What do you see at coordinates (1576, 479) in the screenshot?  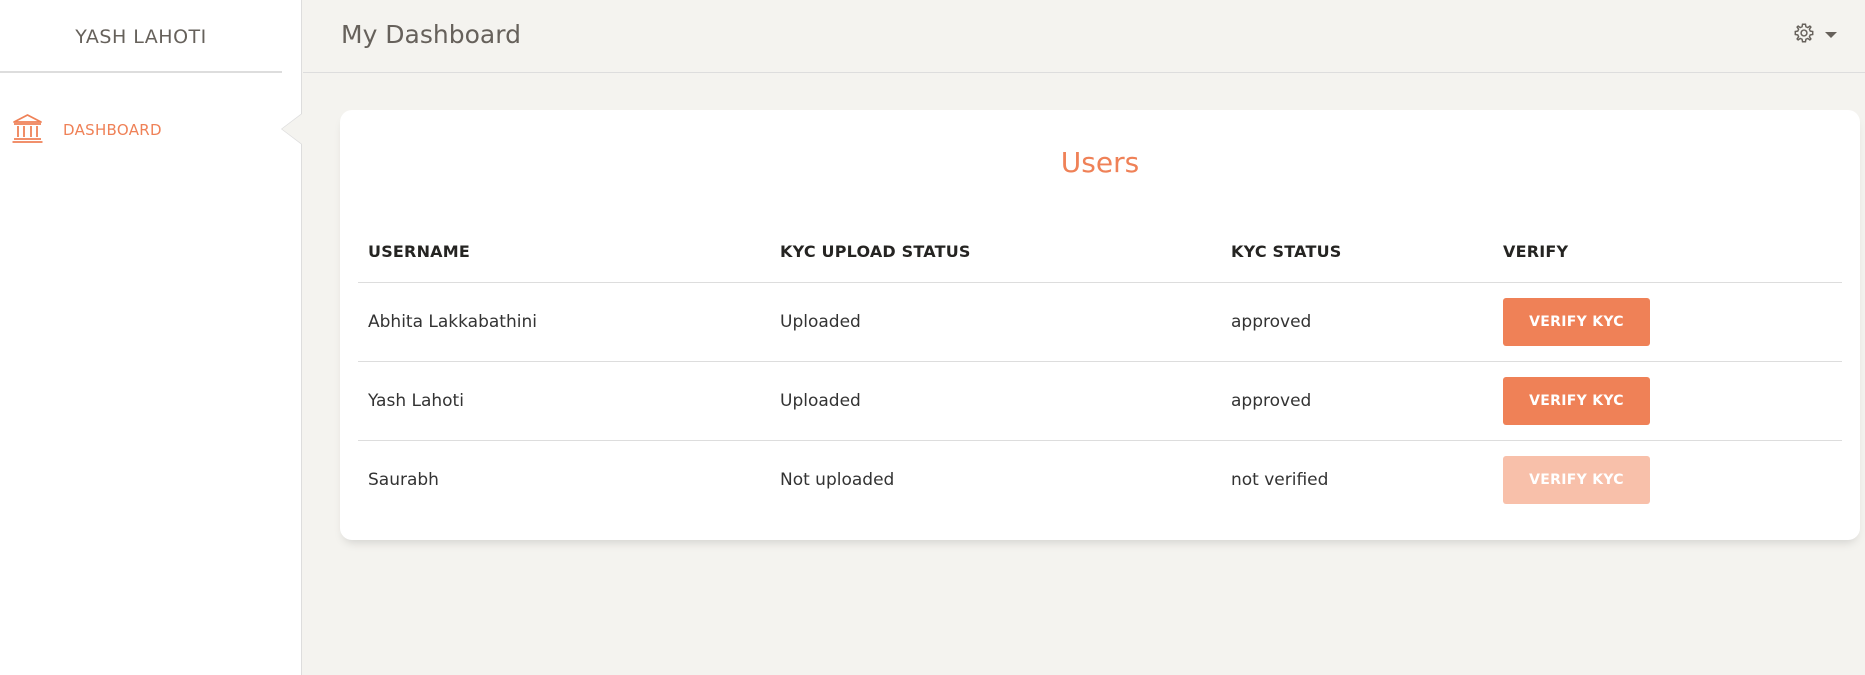 I see `verify-kyc-button-disabled: VERIFY KYC` at bounding box center [1576, 479].